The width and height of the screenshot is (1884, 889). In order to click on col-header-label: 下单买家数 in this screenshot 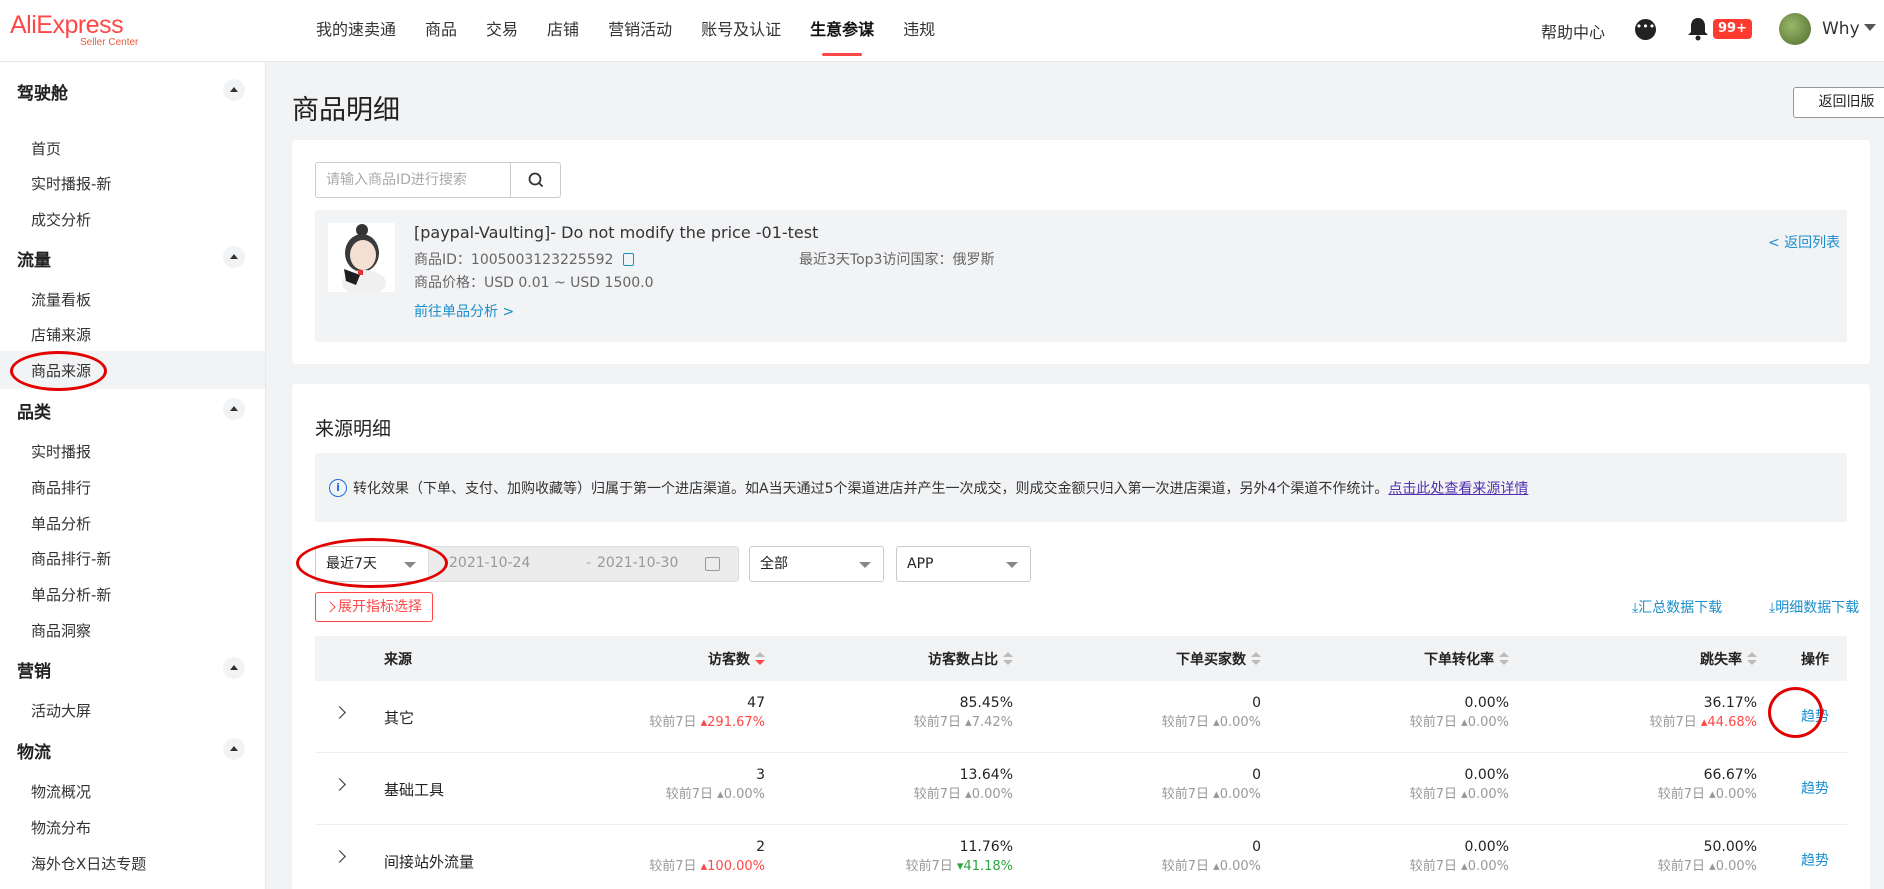, I will do `click(1211, 660)`.